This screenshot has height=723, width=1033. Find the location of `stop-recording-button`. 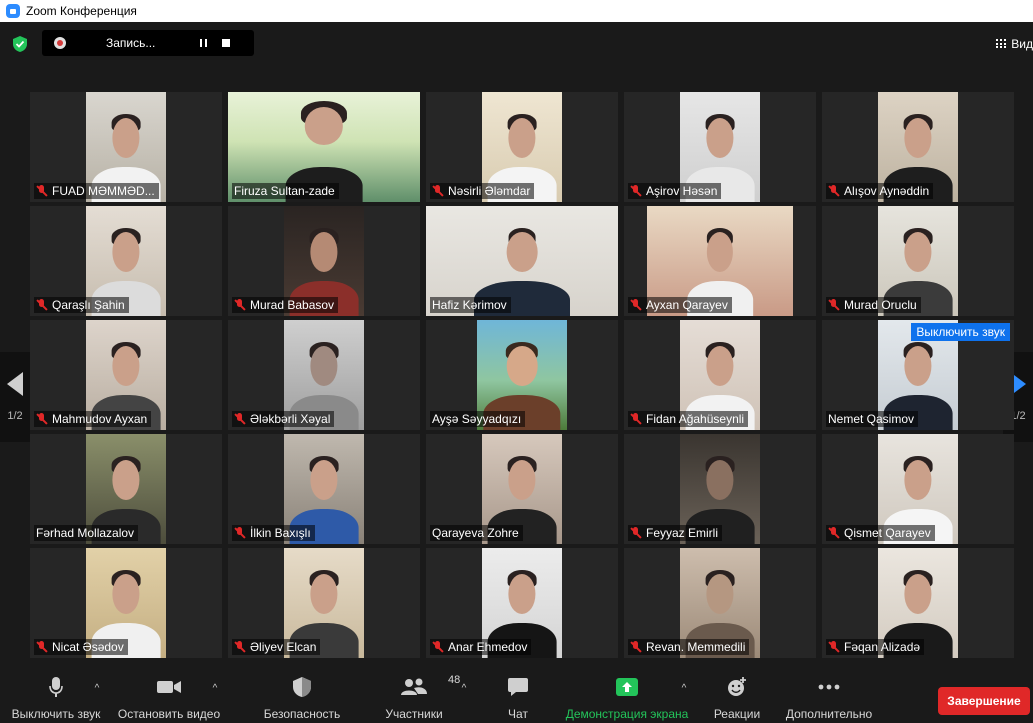

stop-recording-button is located at coordinates (226, 43).